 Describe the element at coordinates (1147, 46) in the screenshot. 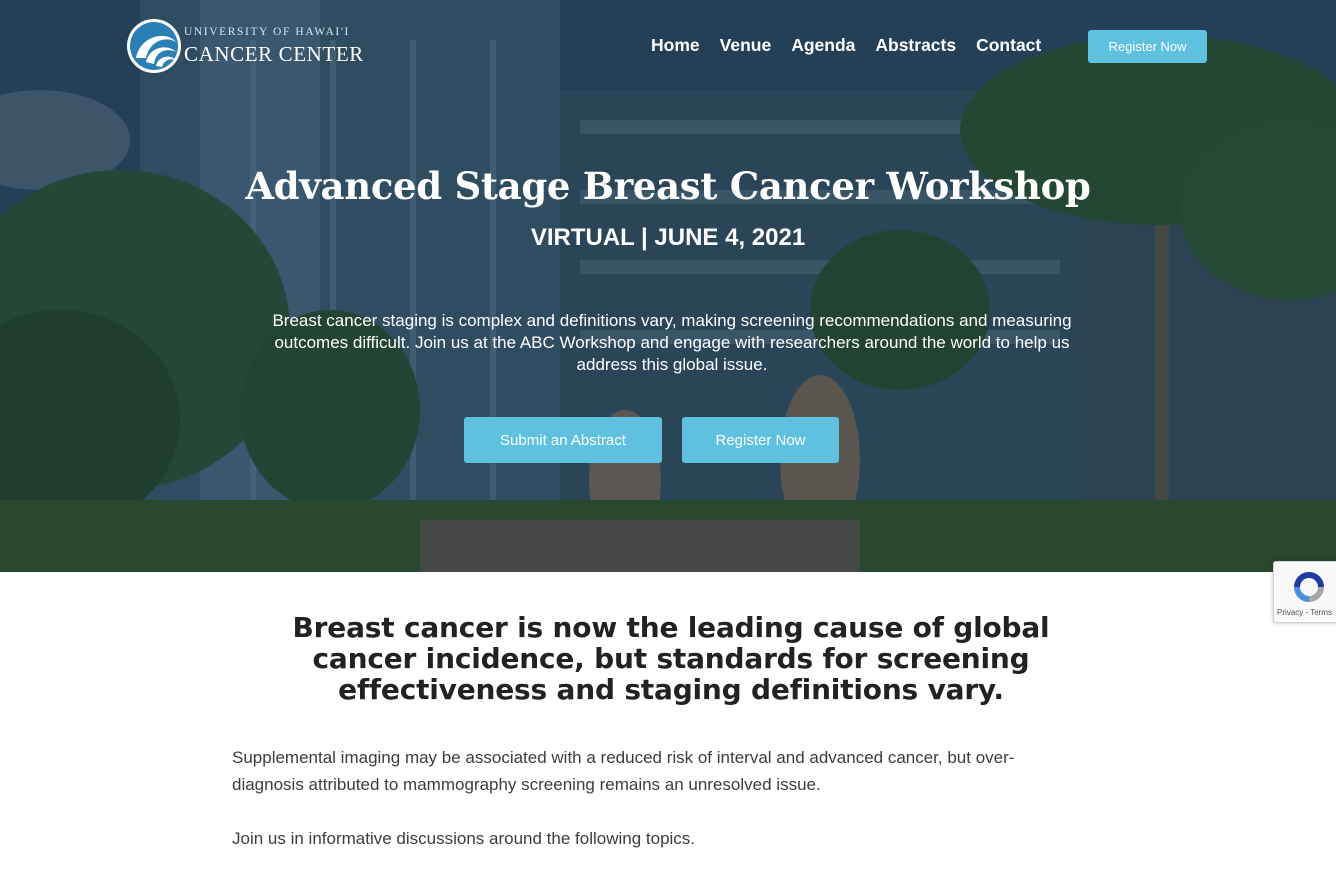

I see `header-register-button: Register Now` at that location.